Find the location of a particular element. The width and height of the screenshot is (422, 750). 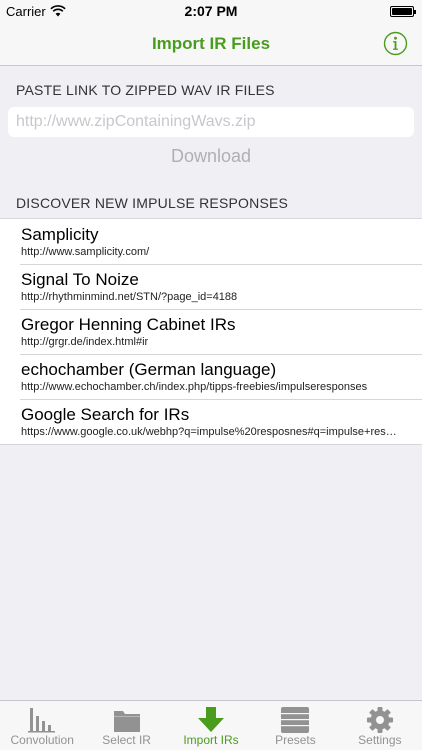

tab-label: Presets is located at coordinates (295, 740).